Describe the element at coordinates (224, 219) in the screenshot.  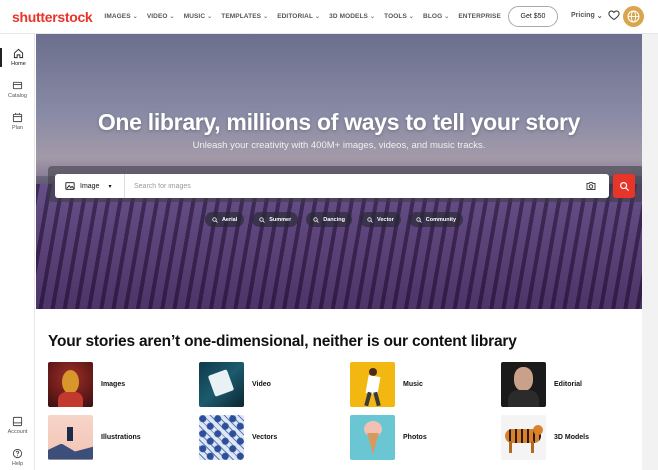
I see `chip-aerial: Aerial` at that location.